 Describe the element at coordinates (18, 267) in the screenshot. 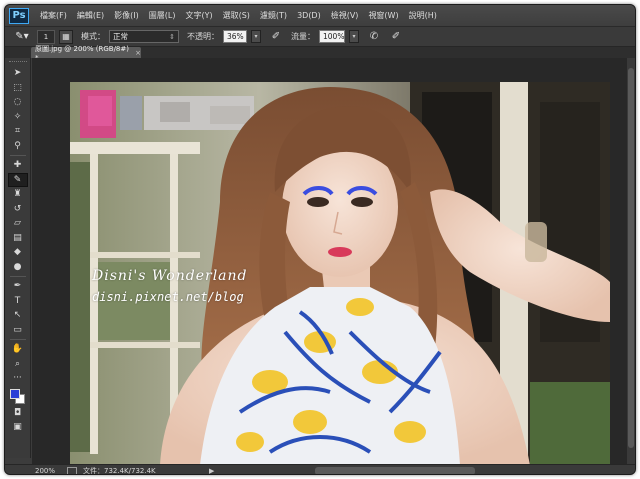

I see `dodge-tool-icon: ●` at that location.